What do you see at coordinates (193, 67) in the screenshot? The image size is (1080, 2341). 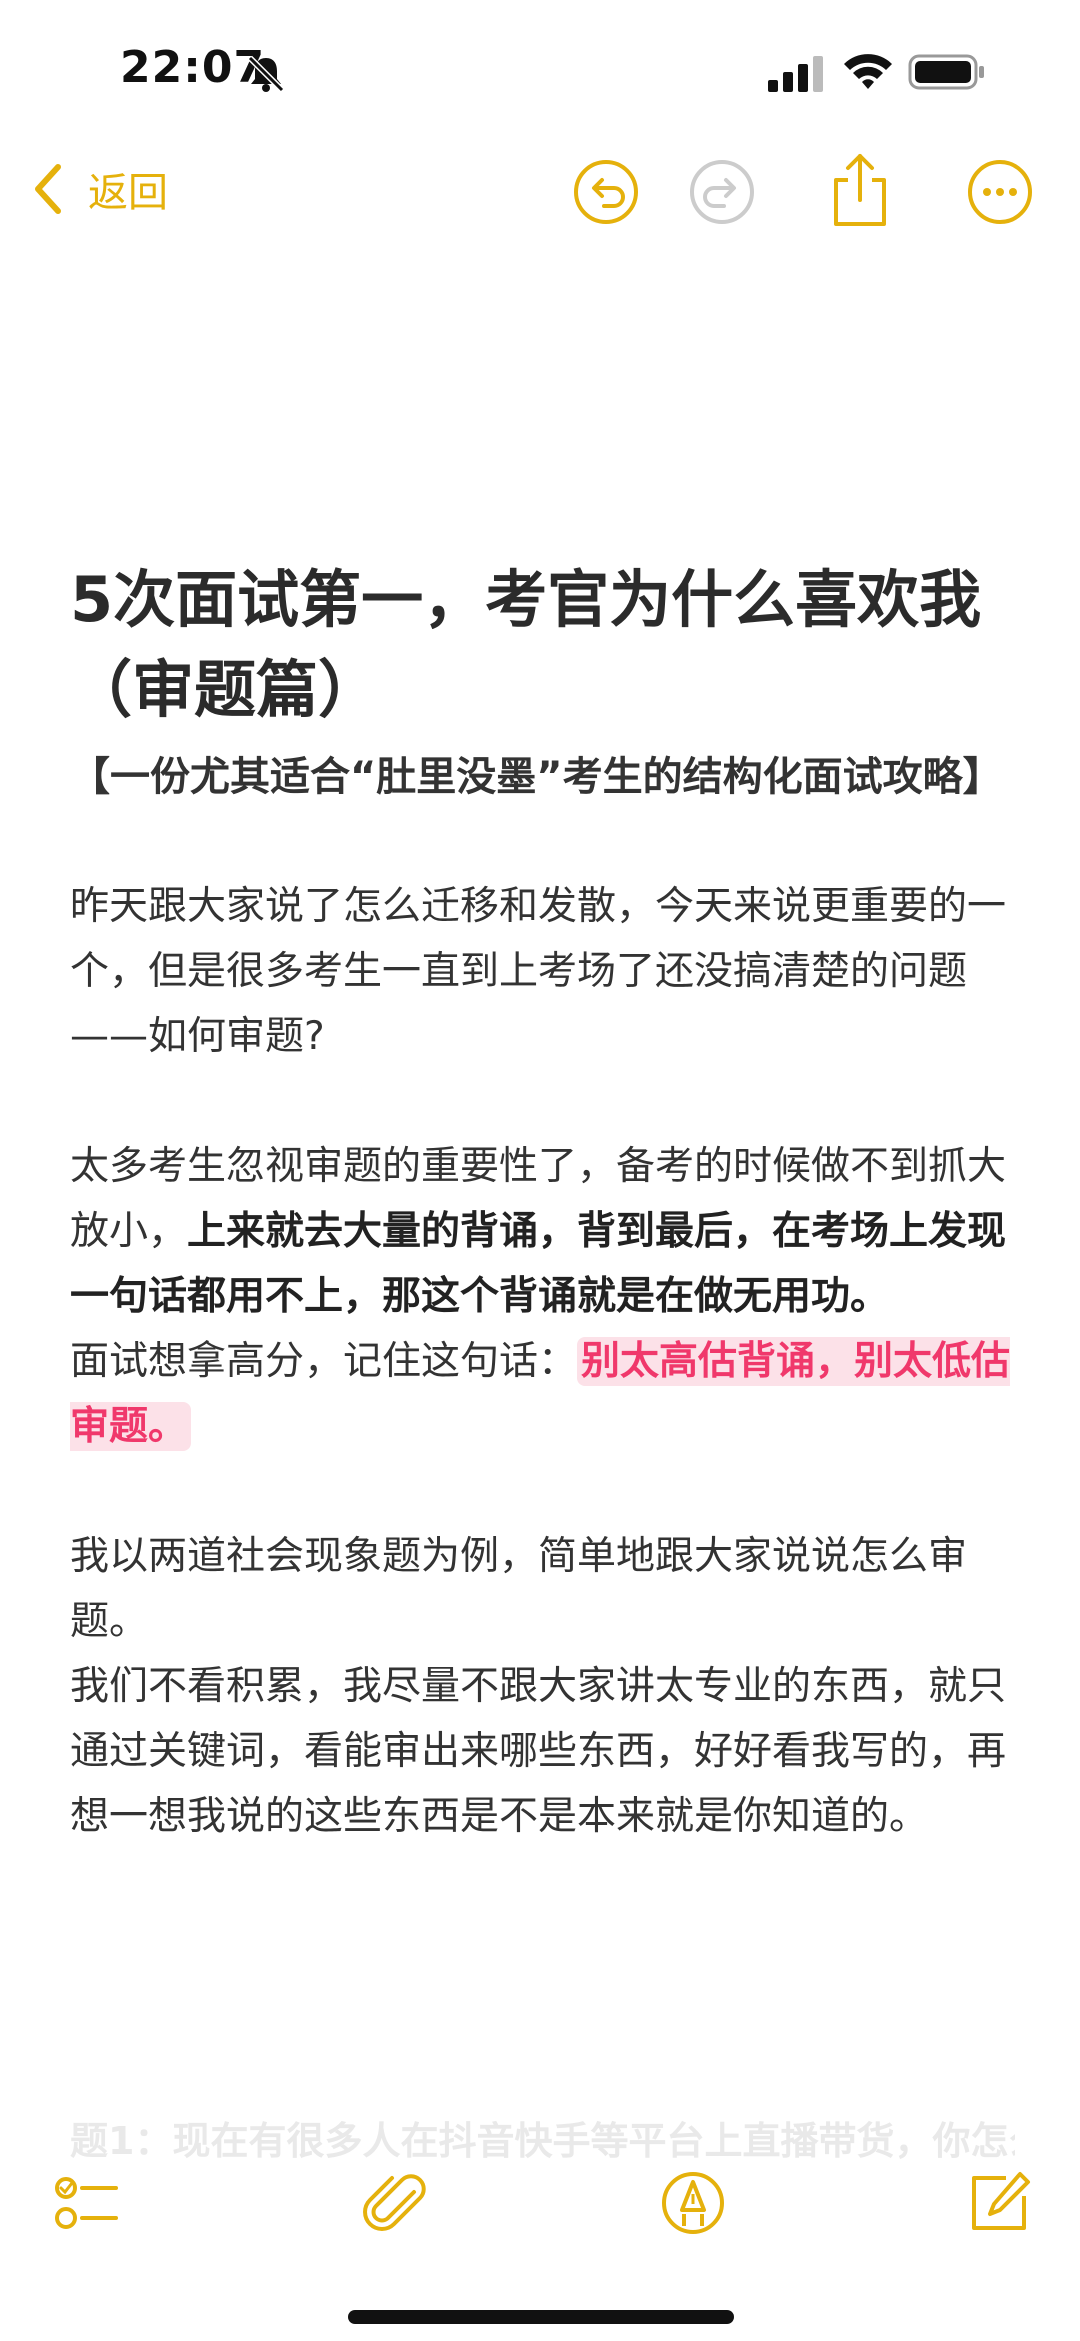 I see `status-time: 22:07` at bounding box center [193, 67].